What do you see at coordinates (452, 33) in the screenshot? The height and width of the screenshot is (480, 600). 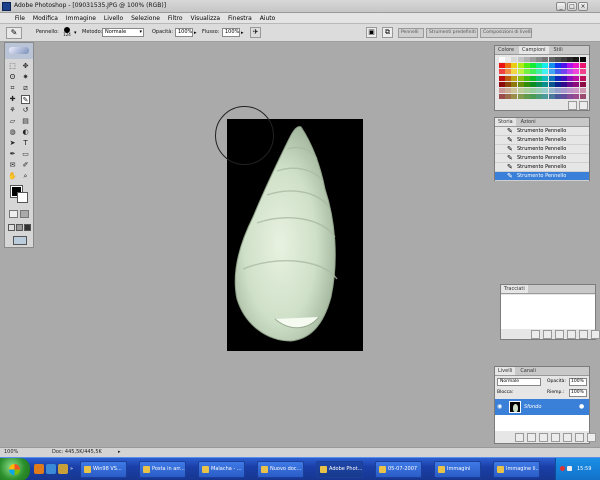 I see `well-tab-tool-presets: Strumenti predefiniti` at bounding box center [452, 33].